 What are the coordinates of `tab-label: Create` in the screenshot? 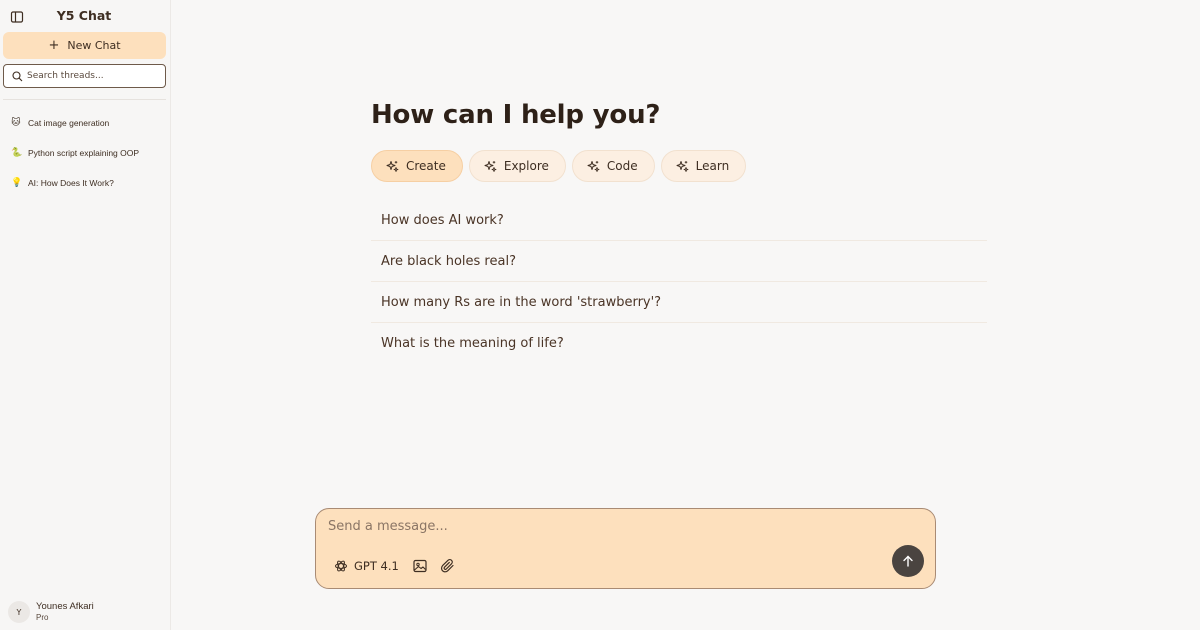 It's located at (426, 166).